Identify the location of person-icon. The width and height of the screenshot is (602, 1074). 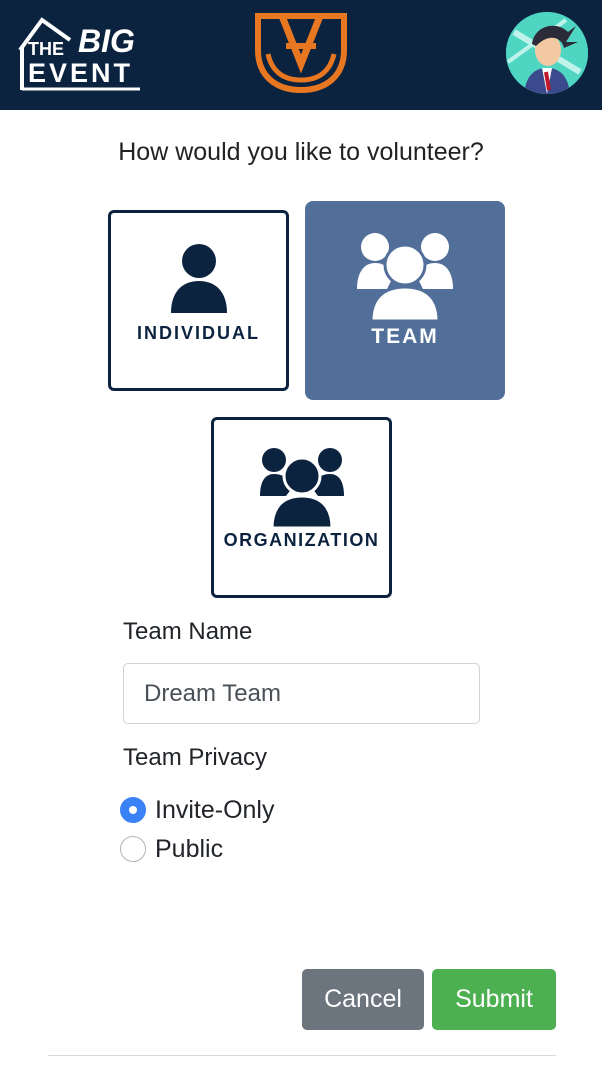
(199, 278).